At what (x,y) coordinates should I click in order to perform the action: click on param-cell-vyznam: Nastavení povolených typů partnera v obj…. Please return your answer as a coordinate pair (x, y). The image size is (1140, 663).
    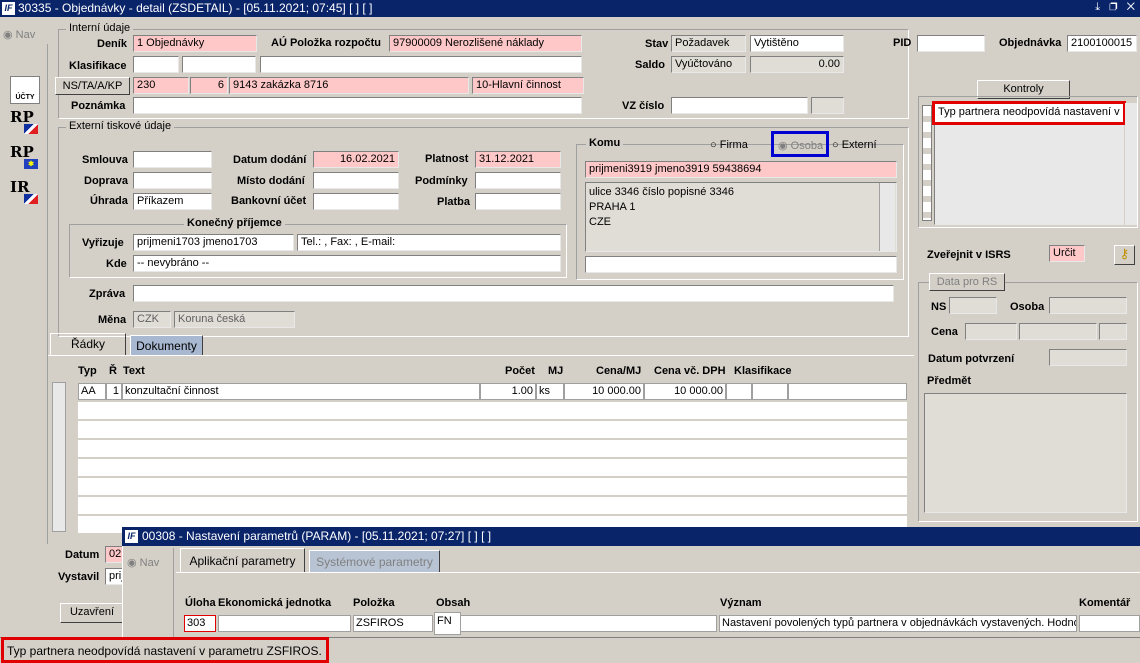
    Looking at the image, I should click on (898, 623).